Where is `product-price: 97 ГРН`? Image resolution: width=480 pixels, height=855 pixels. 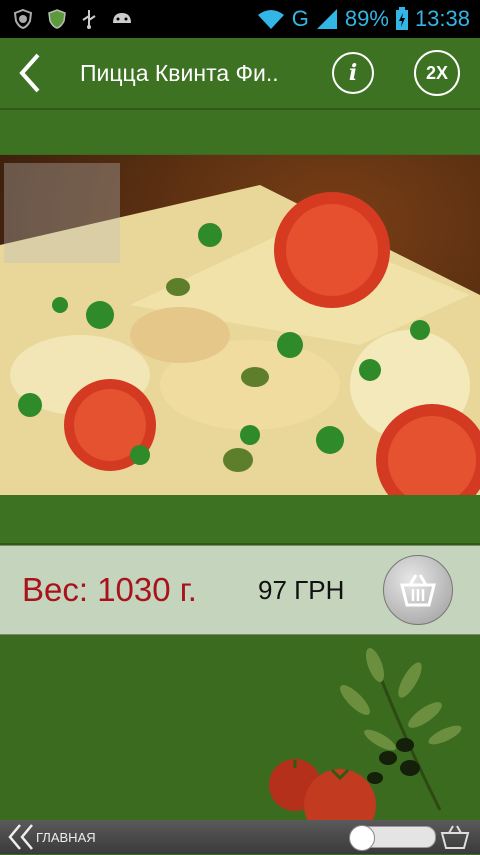 product-price: 97 ГРН is located at coordinates (301, 589).